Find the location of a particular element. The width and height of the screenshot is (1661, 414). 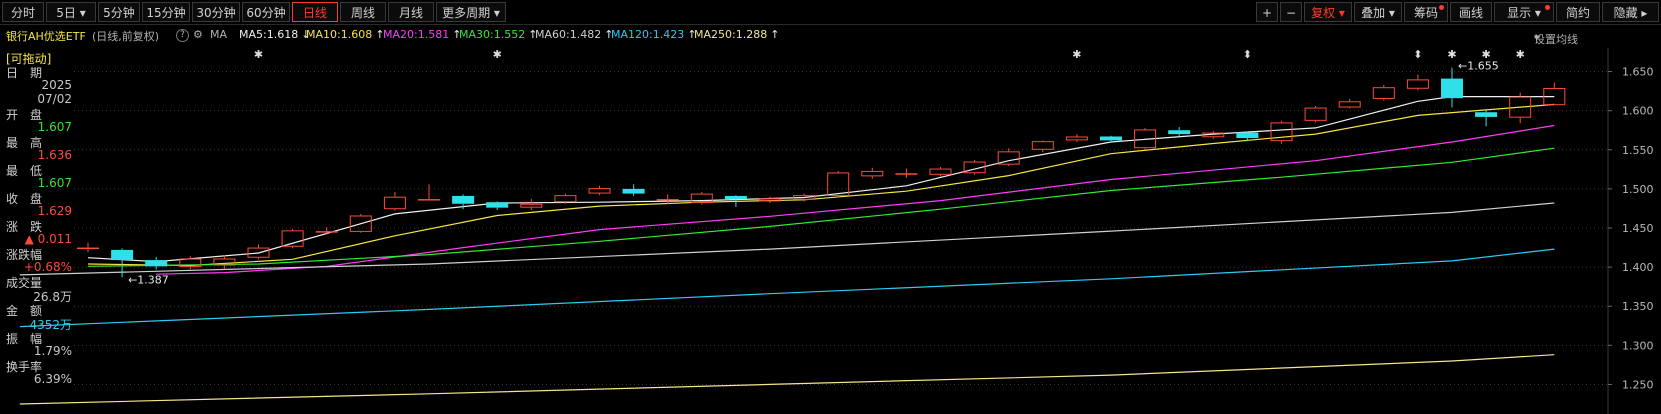

high-value: 1.636 is located at coordinates (54, 155).